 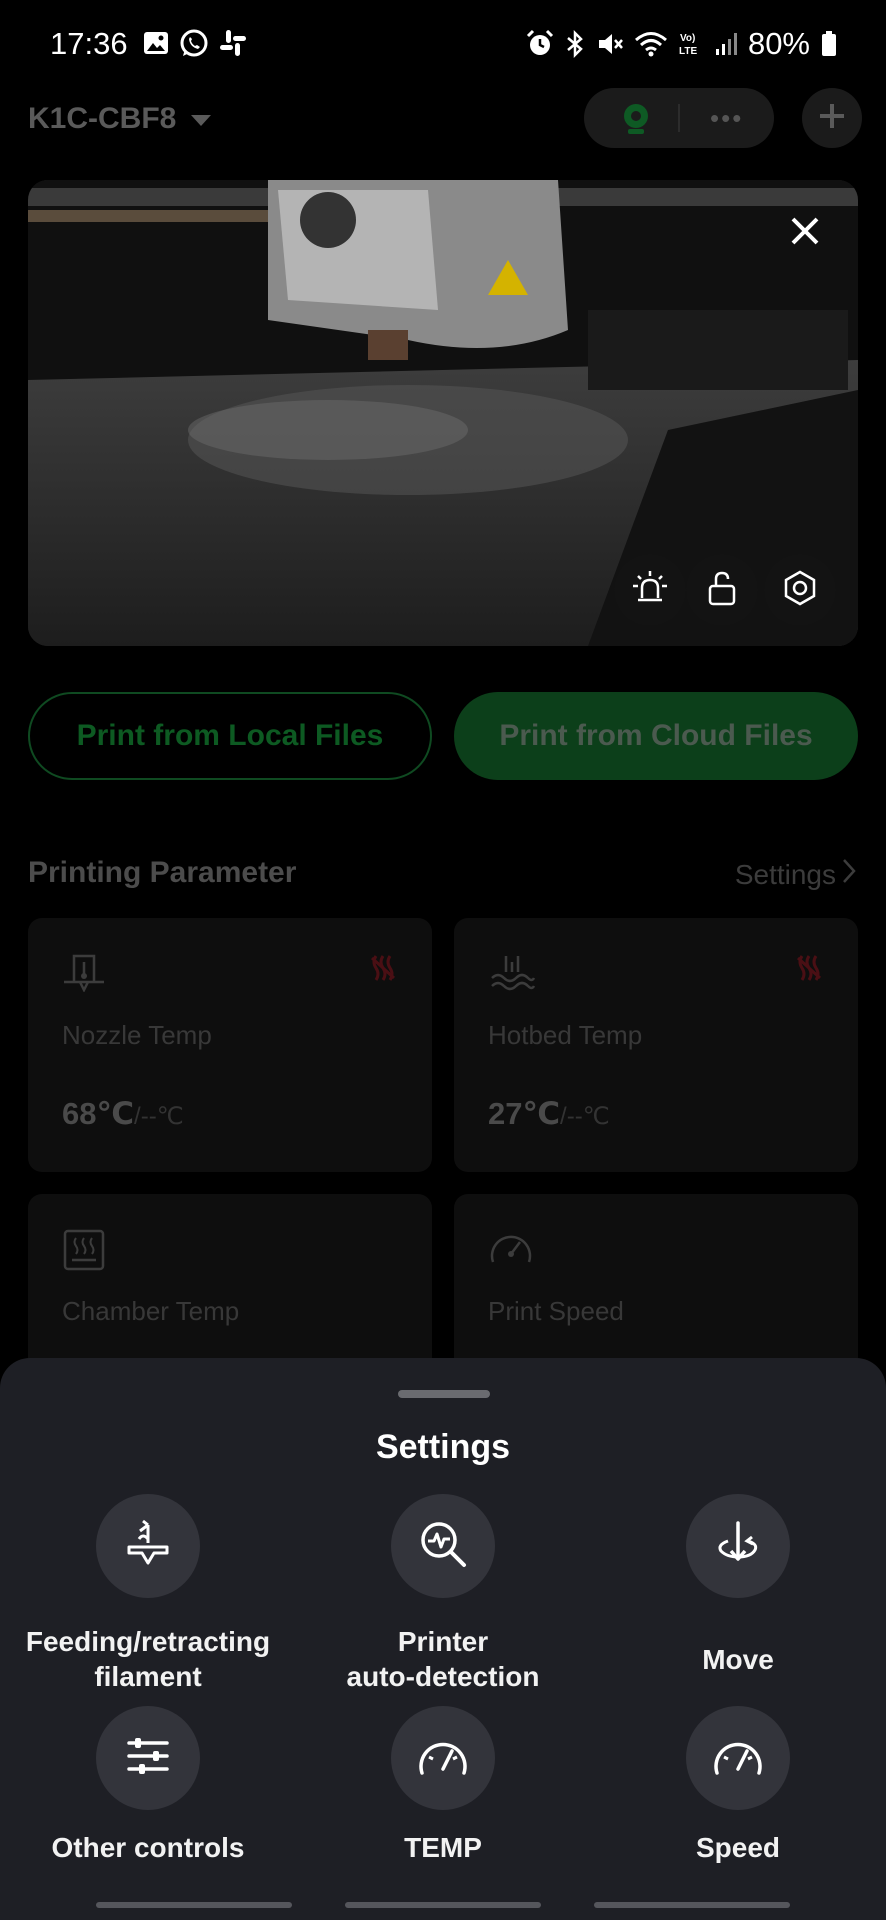 I want to click on card-label: Hotbed Temp, so click(x=565, y=1035).